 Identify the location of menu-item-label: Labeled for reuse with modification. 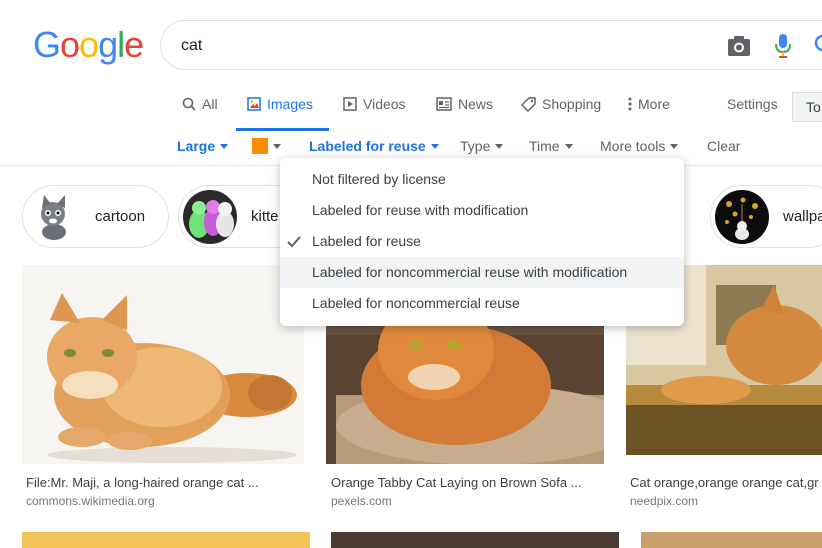
(420, 210).